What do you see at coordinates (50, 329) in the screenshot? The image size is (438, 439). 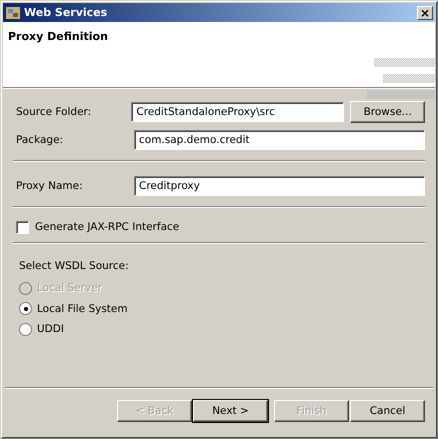 I see `radio-label: UDDI` at bounding box center [50, 329].